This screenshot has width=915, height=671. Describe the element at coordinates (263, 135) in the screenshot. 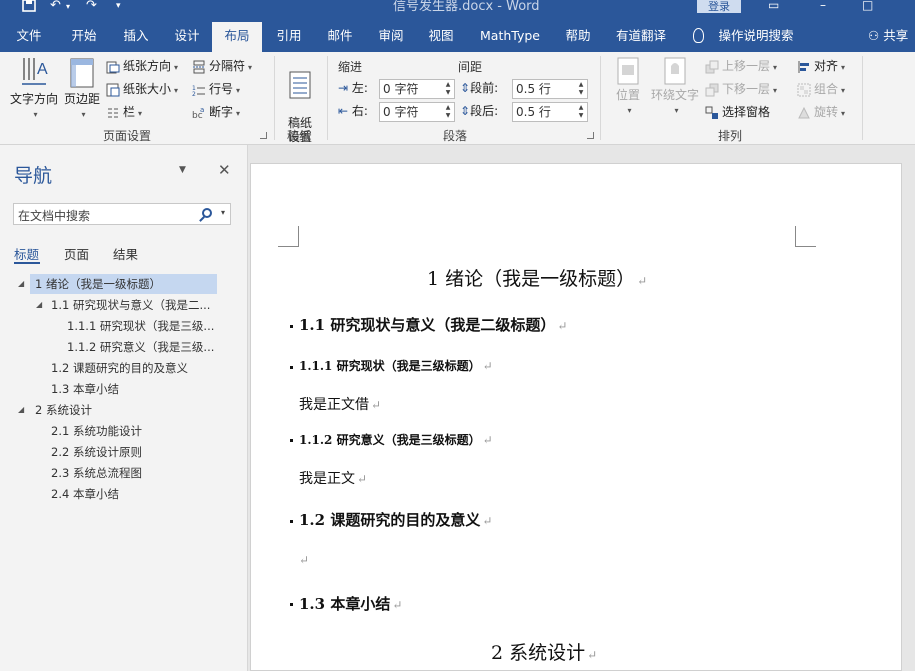

I see `page-setup-launcher-icon` at that location.